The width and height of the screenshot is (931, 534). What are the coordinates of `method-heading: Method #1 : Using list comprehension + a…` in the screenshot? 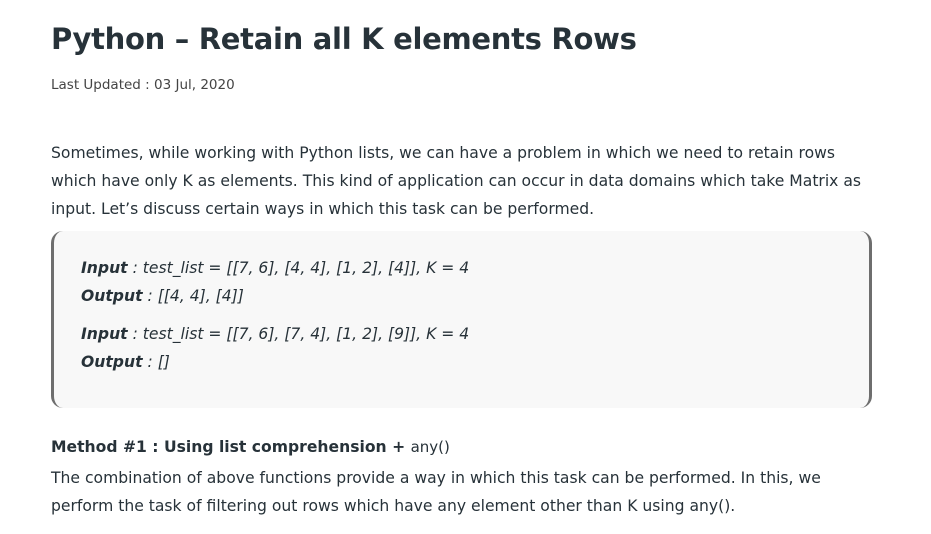 It's located at (250, 447).